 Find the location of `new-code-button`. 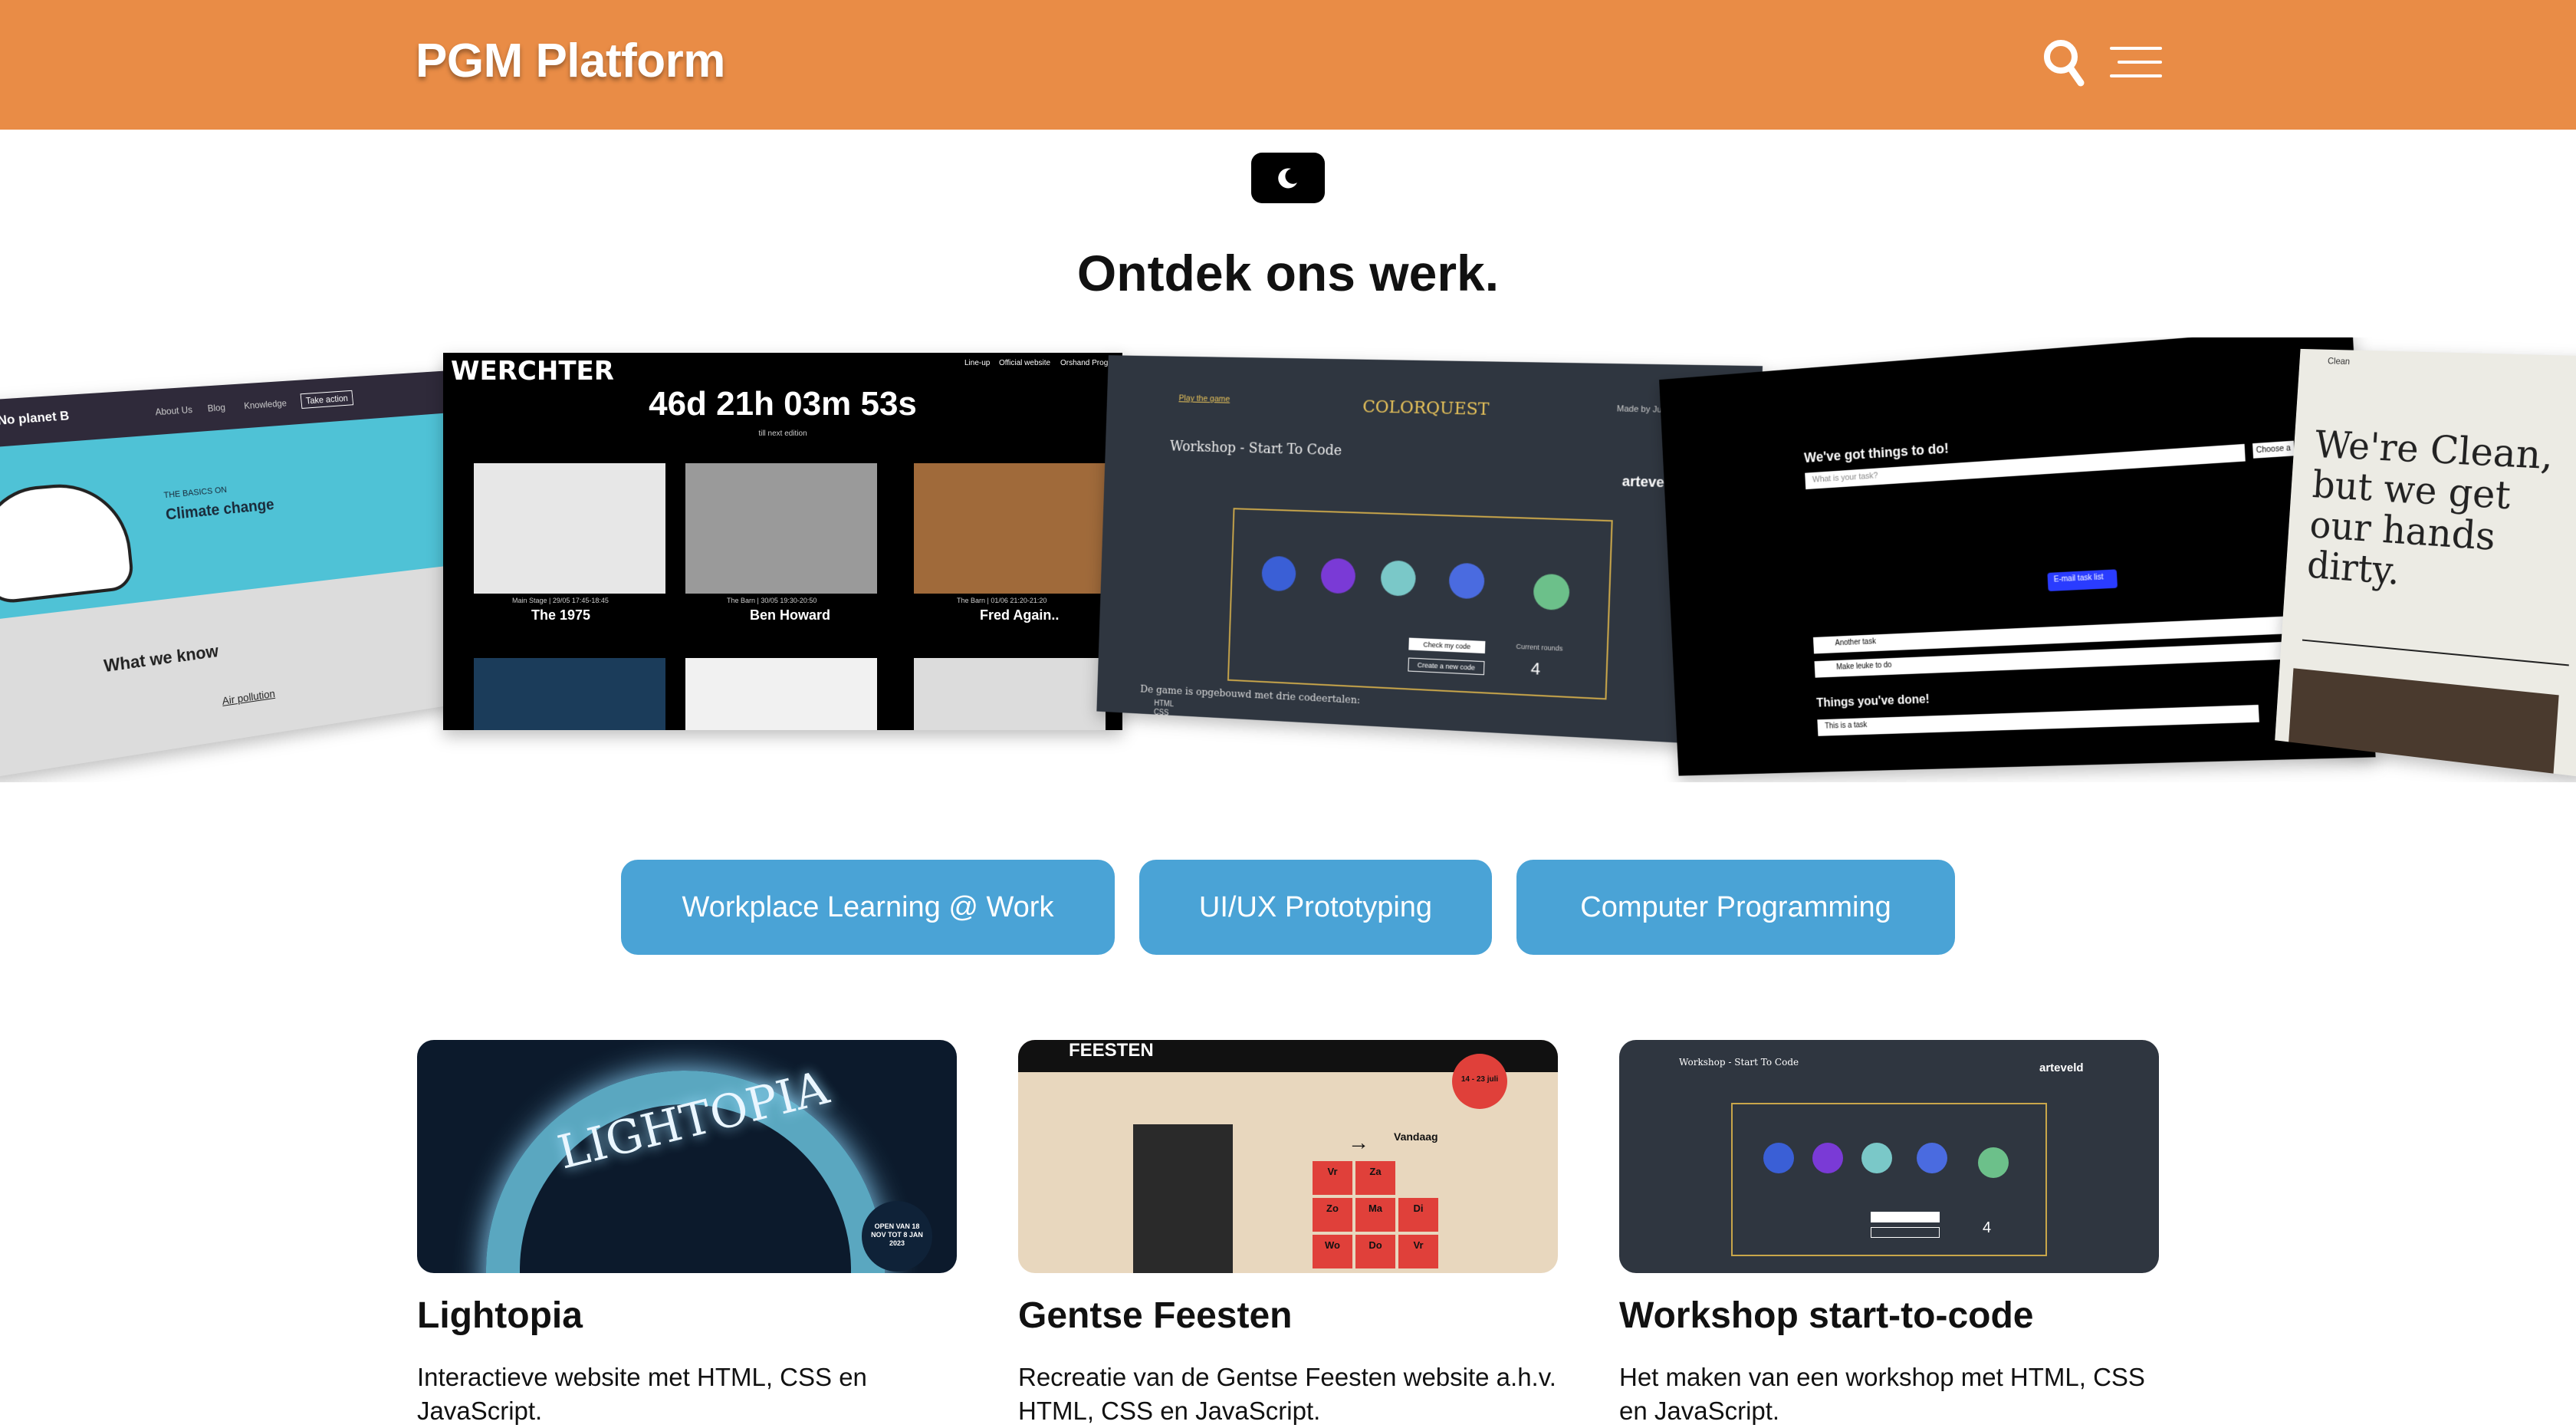

new-code-button is located at coordinates (1905, 1232).